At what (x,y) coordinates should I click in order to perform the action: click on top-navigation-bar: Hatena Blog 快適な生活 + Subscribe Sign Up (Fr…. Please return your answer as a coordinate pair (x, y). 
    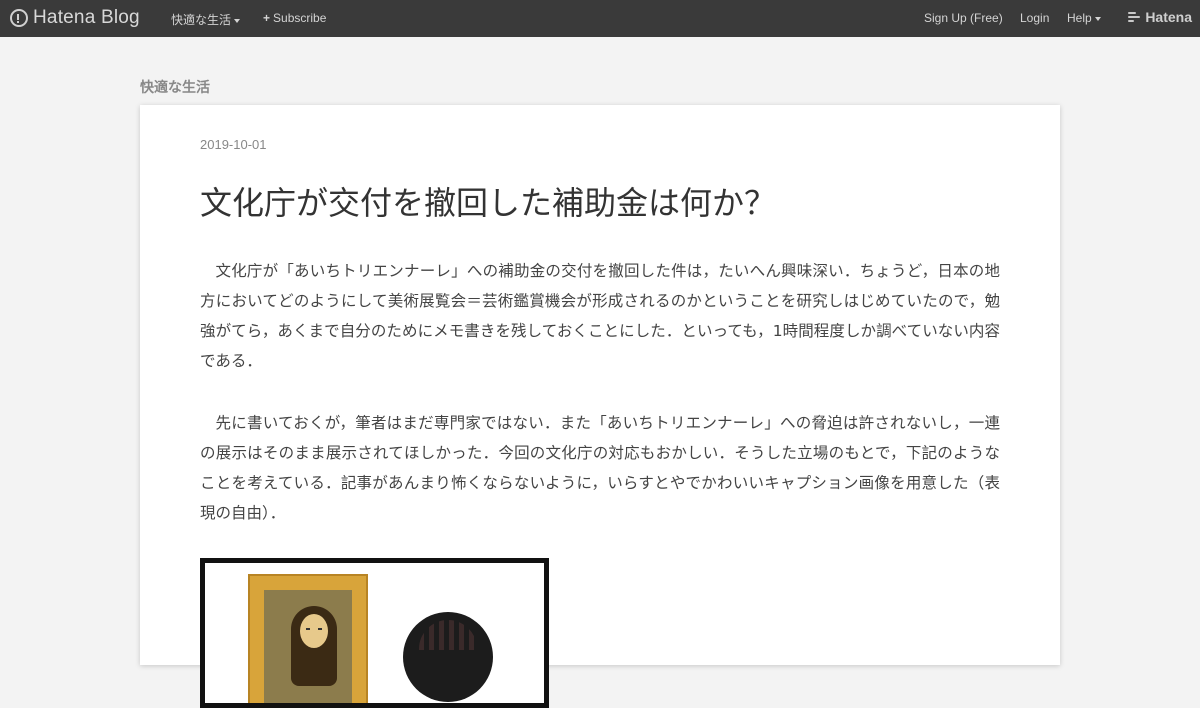
    Looking at the image, I should click on (600, 18).